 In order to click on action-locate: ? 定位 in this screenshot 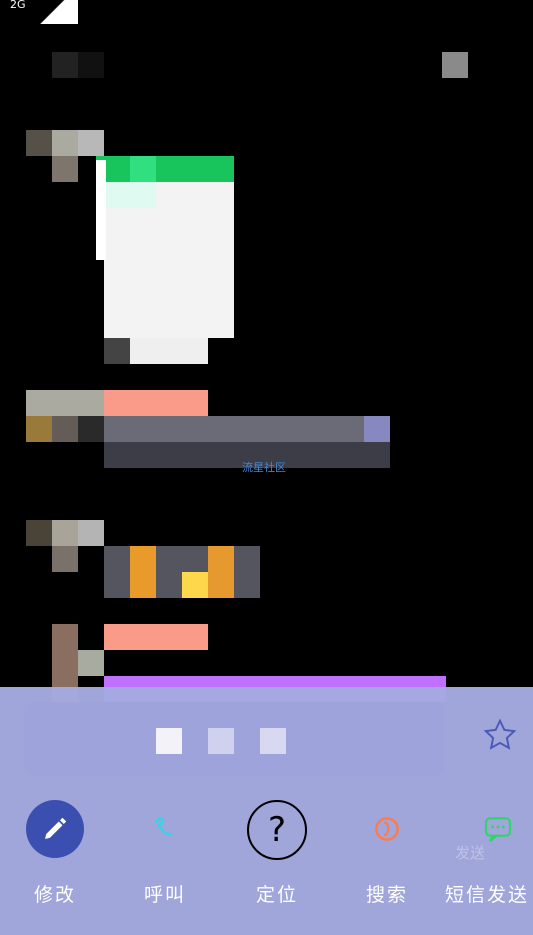, I will do `click(277, 855)`.